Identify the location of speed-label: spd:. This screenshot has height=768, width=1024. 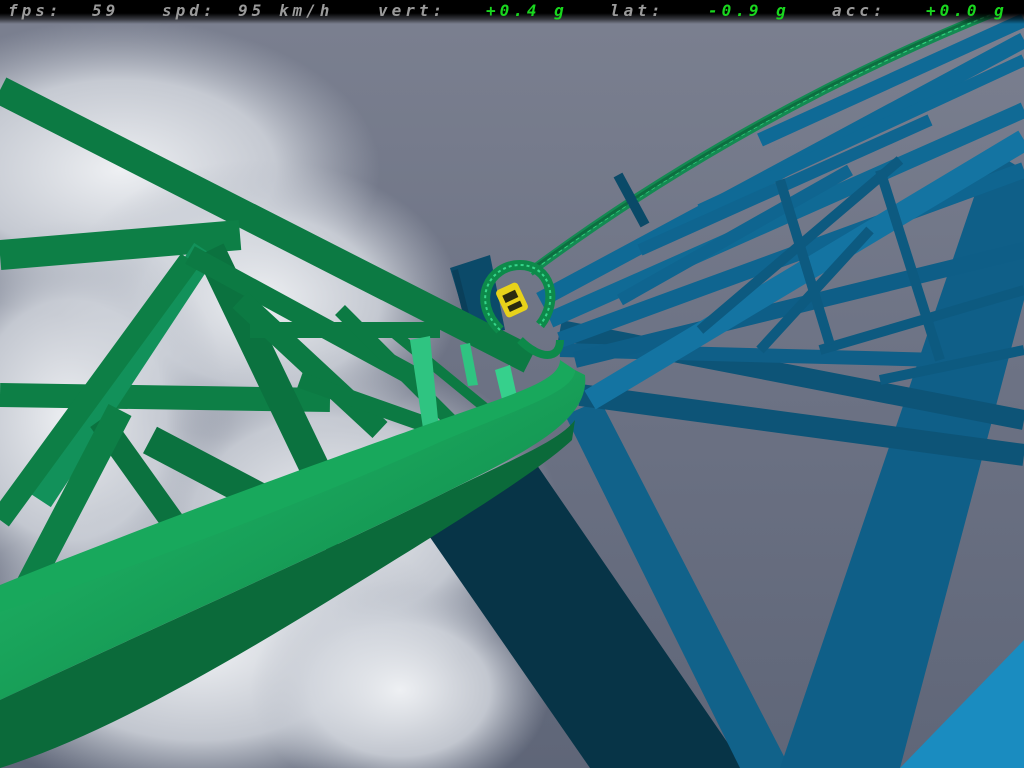
(189, 10).